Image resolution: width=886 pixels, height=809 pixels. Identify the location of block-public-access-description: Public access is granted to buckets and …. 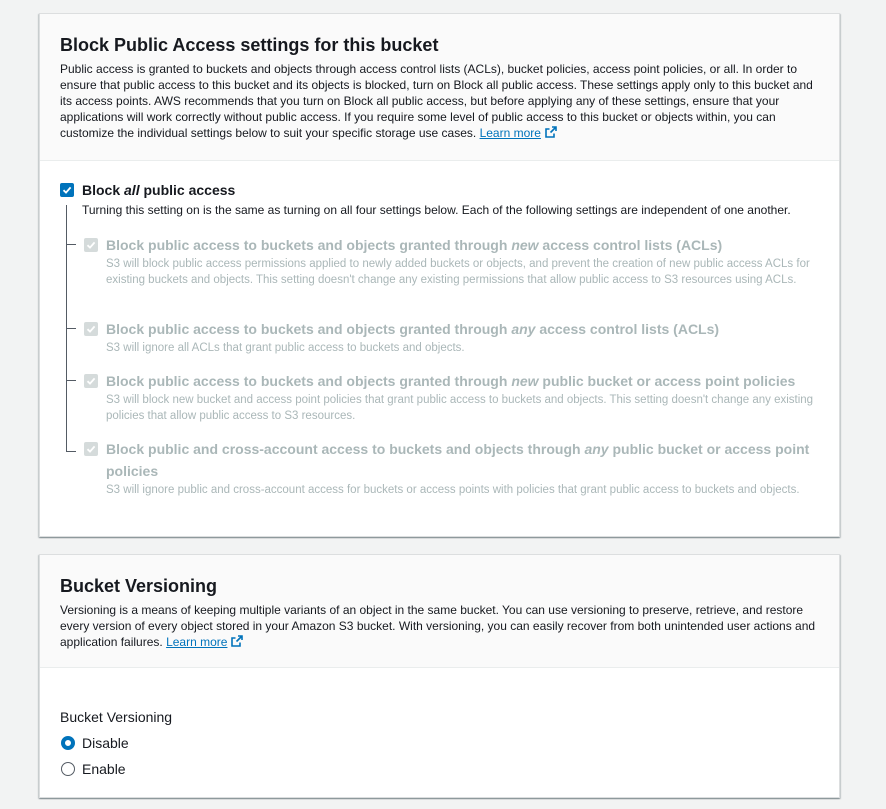
(439, 101).